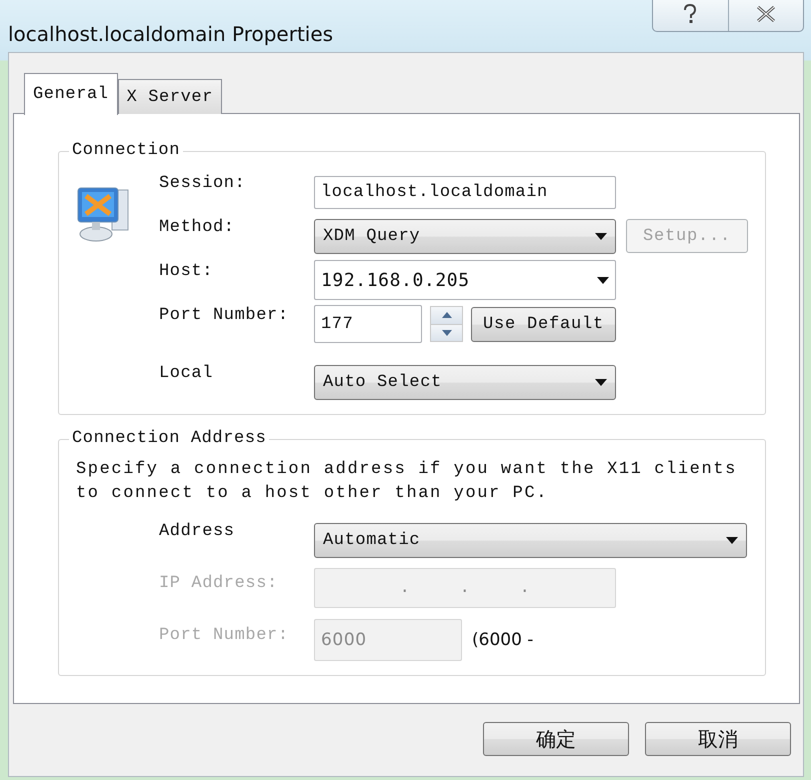 This screenshot has width=811, height=780. Describe the element at coordinates (465, 382) in the screenshot. I see `dropdown: Auto Select` at that location.